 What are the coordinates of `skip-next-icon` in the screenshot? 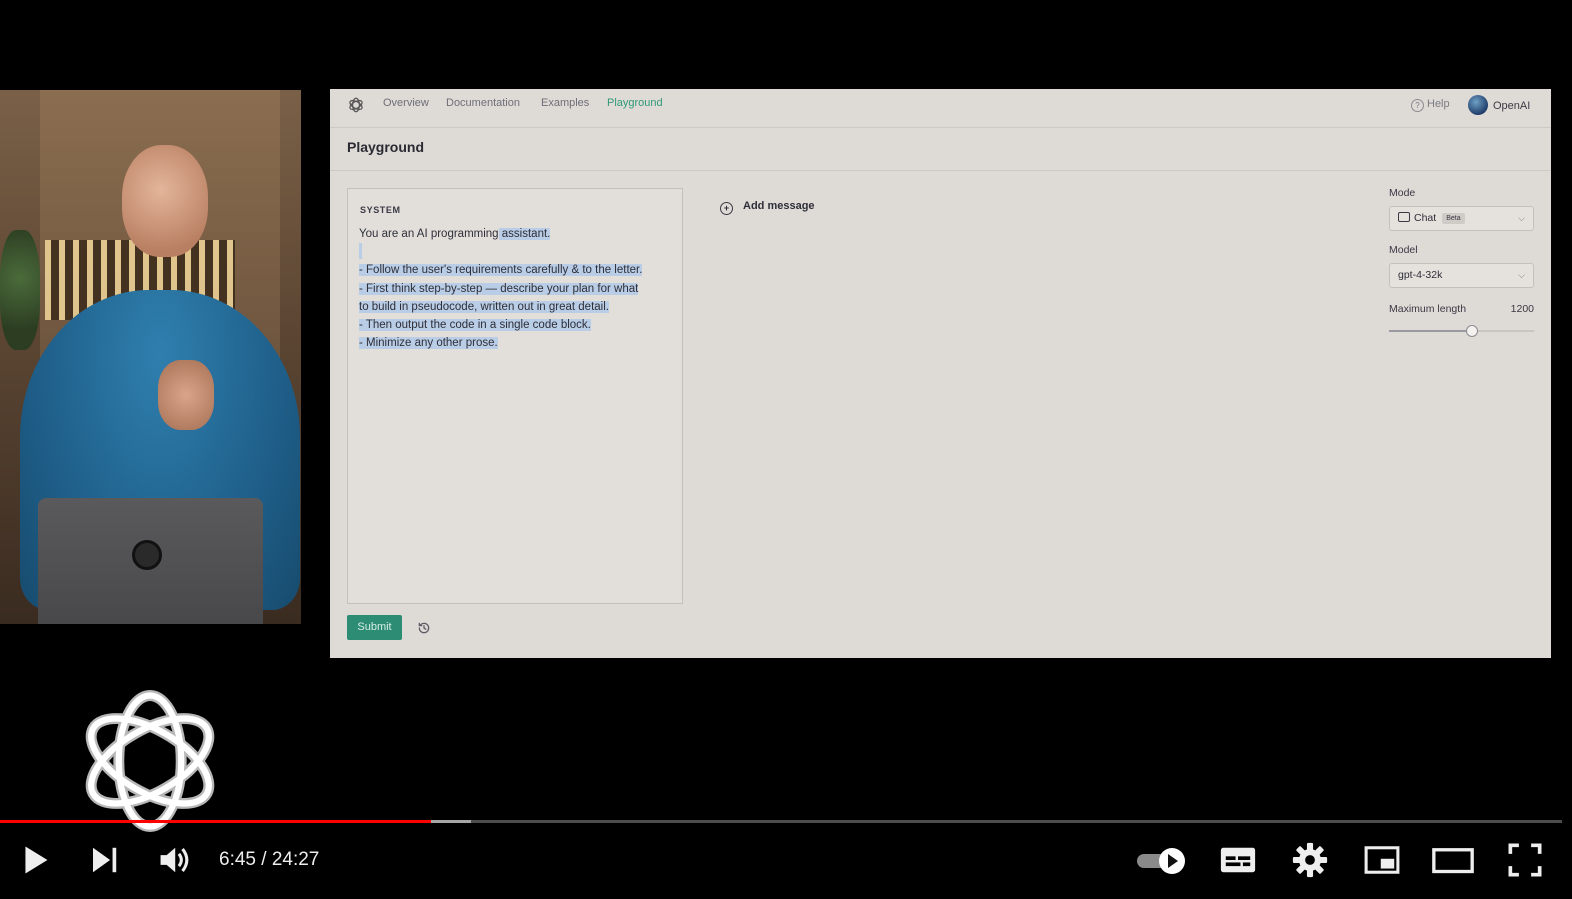 It's located at (105, 860).